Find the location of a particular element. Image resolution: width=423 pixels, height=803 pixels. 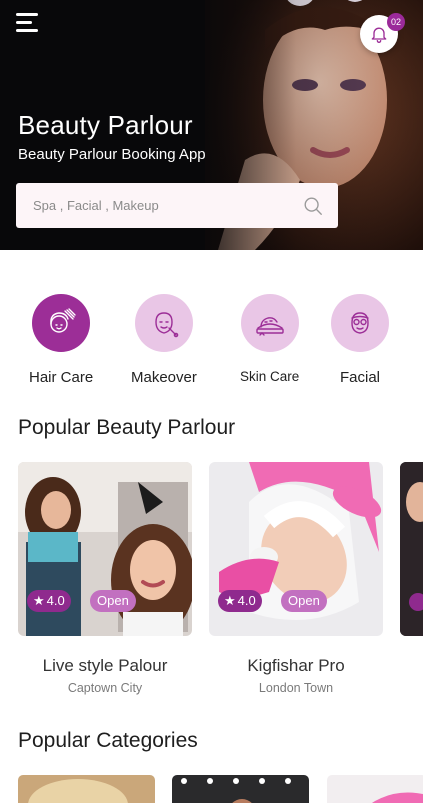

parlour-card: ★ 4.0 Open Kigfishar Pro London Town is located at coordinates (296, 578).